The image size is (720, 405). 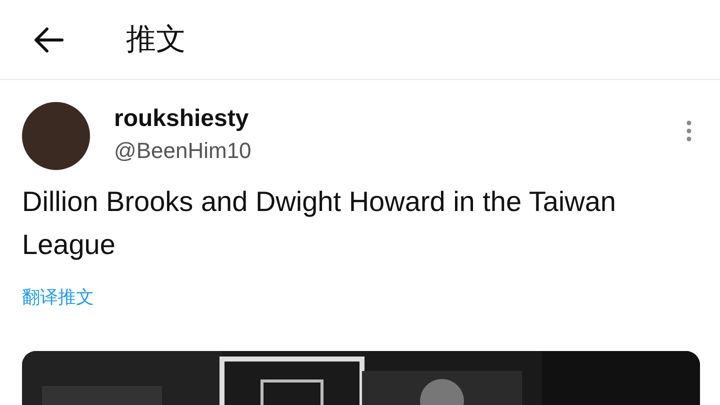 What do you see at coordinates (183, 151) in the screenshot?
I see `user-handle: @BeenHim10` at bounding box center [183, 151].